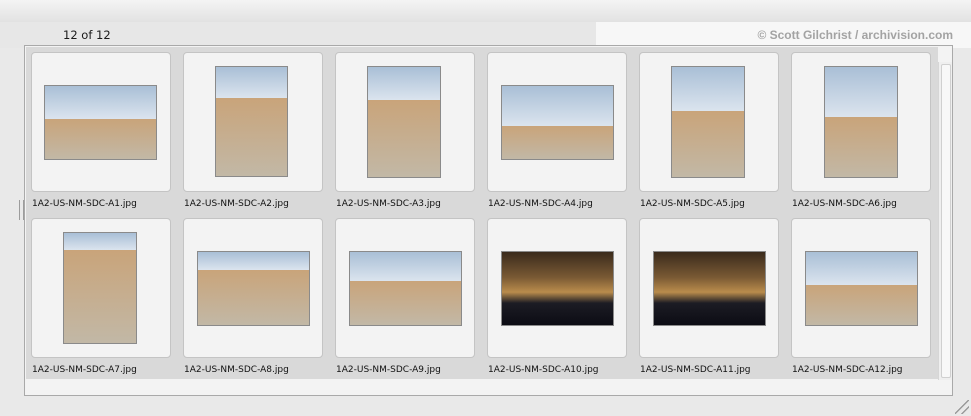  Describe the element at coordinates (844, 204) in the screenshot. I see `thumbnail-filename: 1A2-US-NM-SDC-A6.jpg` at that location.